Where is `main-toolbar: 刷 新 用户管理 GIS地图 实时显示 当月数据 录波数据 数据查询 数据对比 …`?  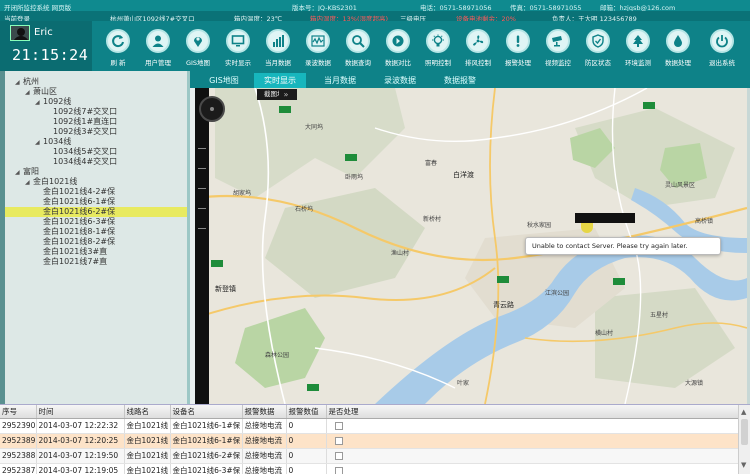
main-toolbar: 刷 新 用户管理 GIS地图 实时显示 当月数据 录波数据 数据查询 数据对比 … is located at coordinates (421, 46).